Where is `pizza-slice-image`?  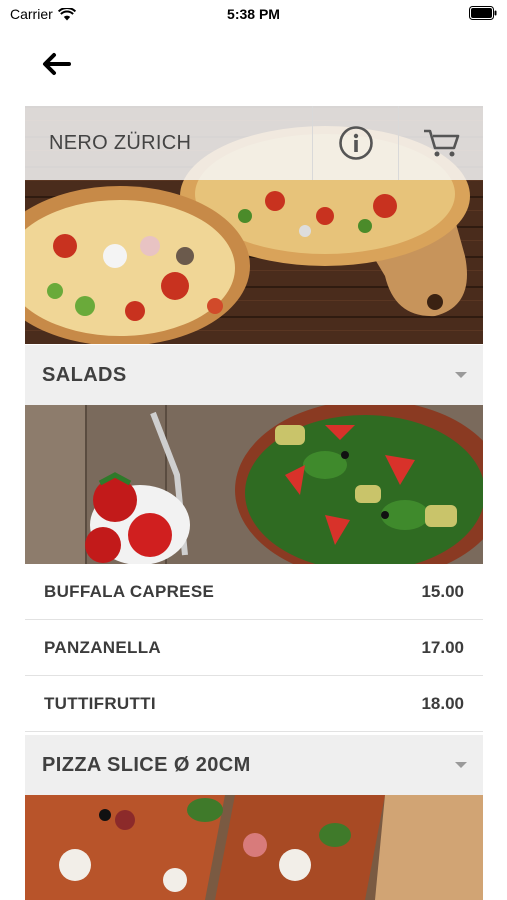
pizza-slice-image is located at coordinates (254, 847).